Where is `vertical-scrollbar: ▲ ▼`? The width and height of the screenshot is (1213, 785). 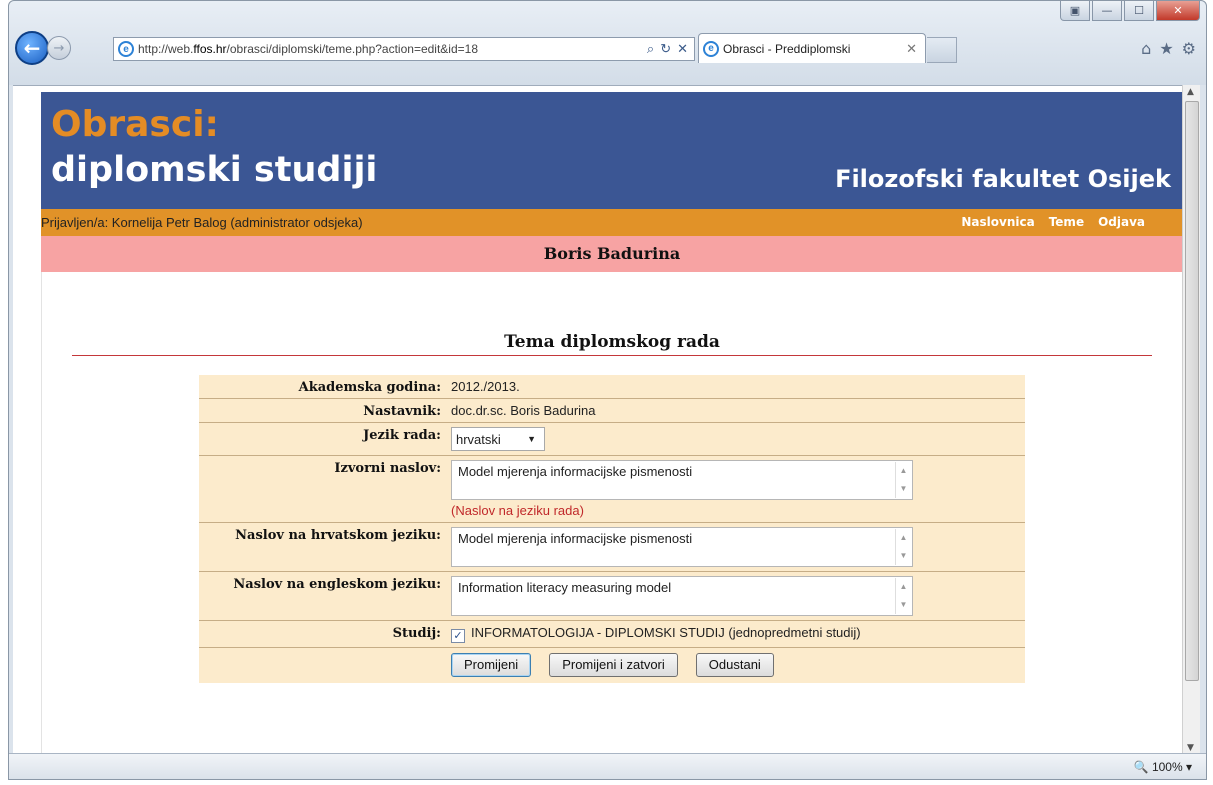
vertical-scrollbar: ▲ ▼ is located at coordinates (1191, 420).